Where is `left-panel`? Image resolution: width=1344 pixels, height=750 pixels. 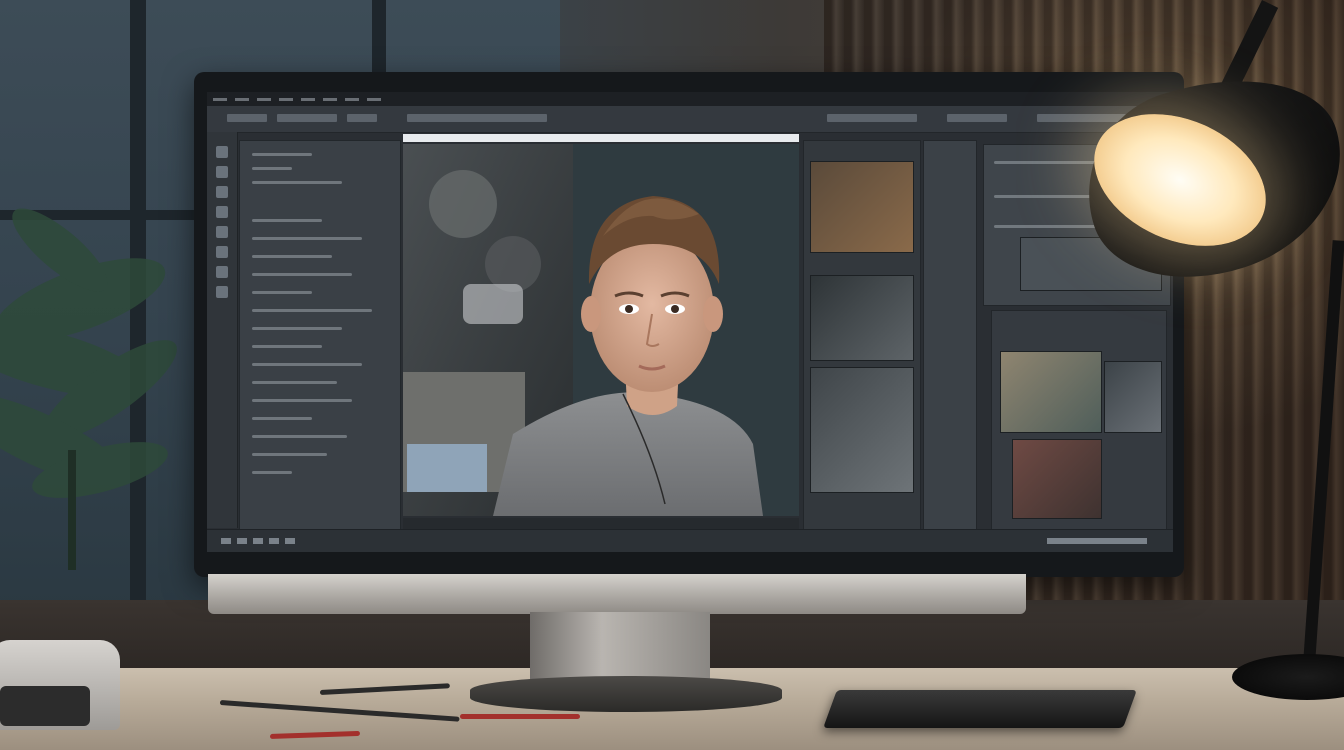
left-panel is located at coordinates (320, 338).